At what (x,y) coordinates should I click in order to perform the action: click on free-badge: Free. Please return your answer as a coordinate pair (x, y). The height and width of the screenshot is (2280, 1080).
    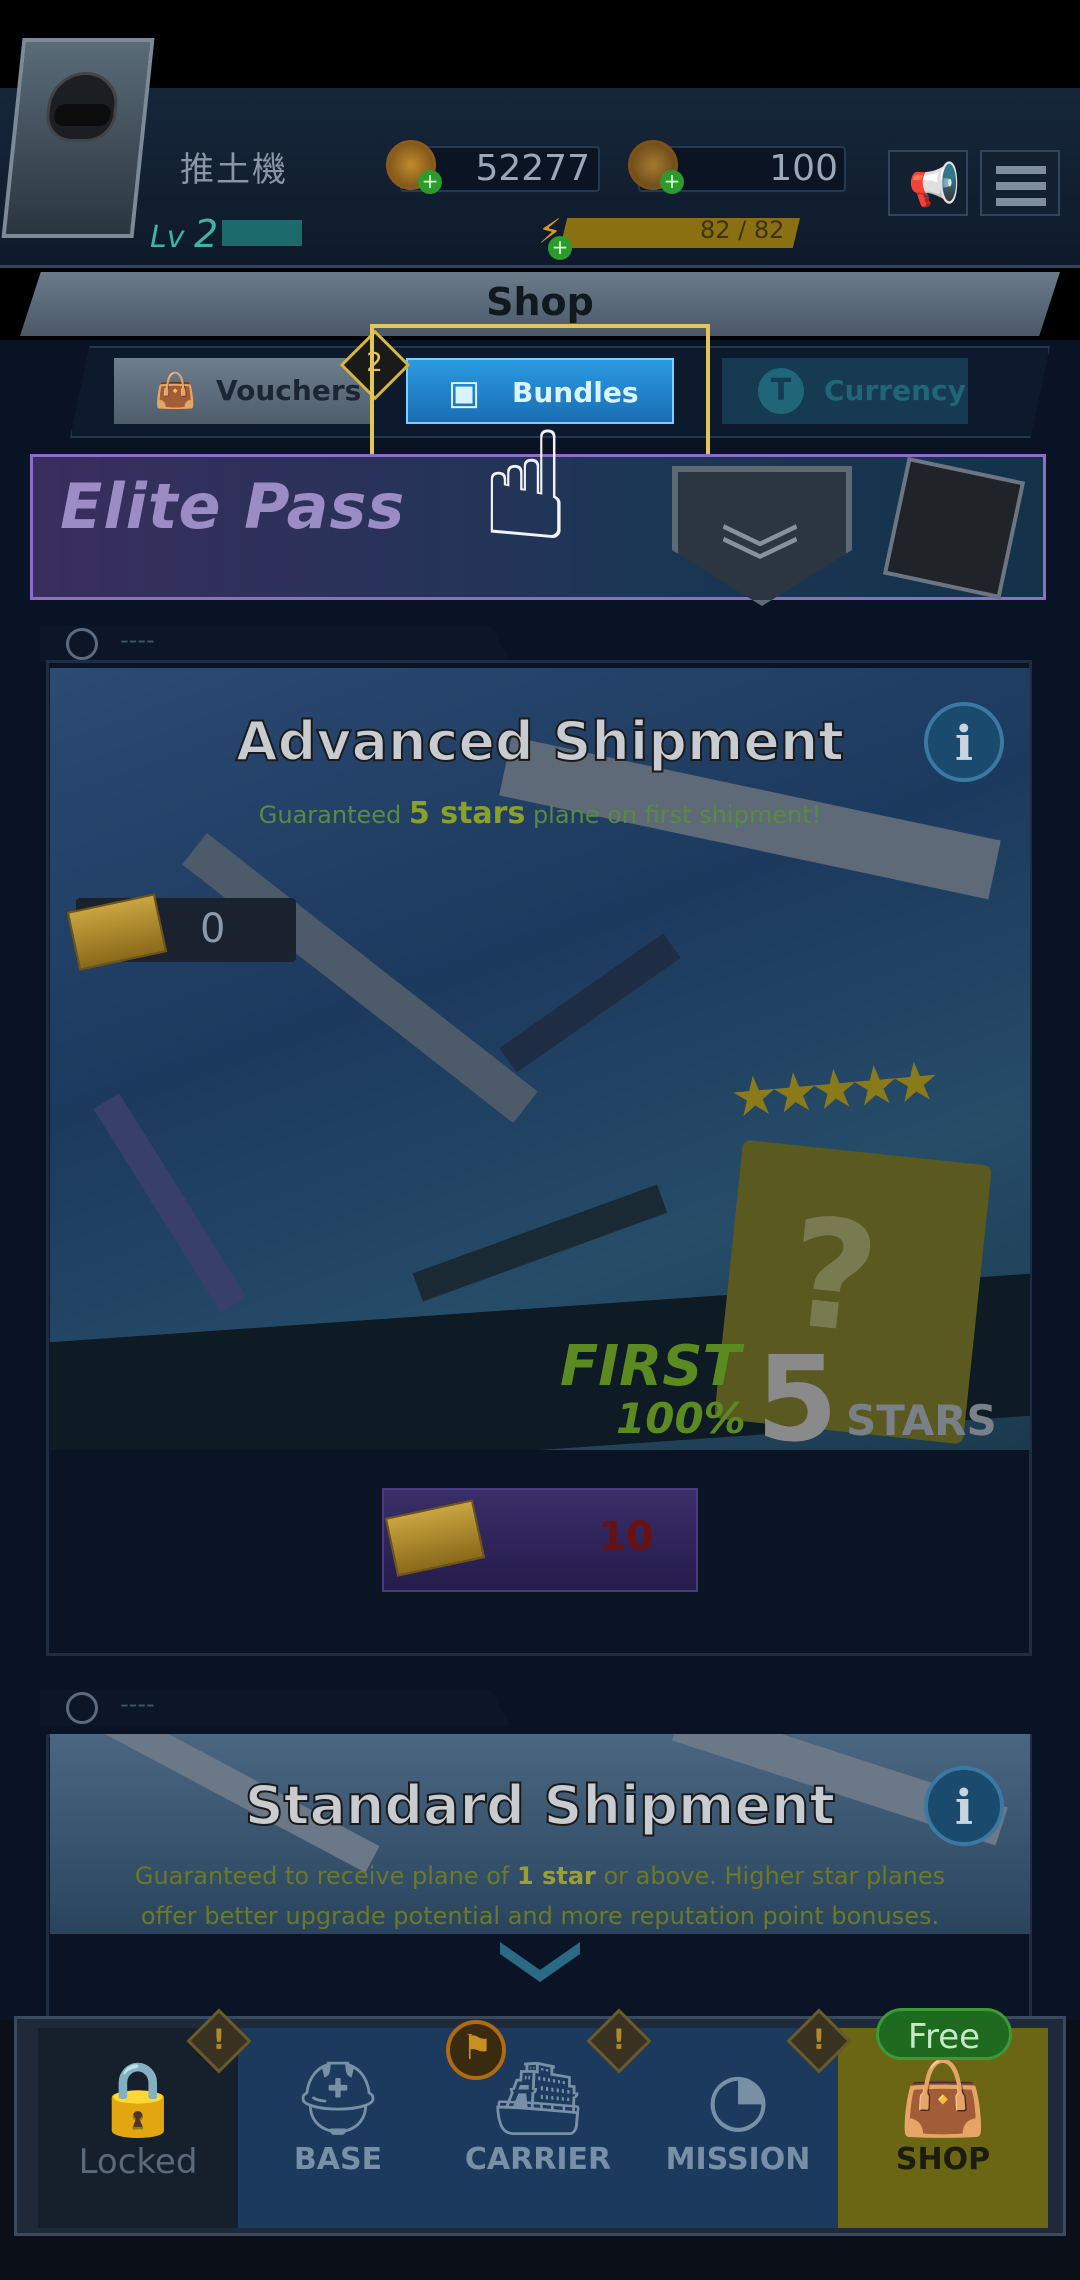
    Looking at the image, I should click on (944, 2034).